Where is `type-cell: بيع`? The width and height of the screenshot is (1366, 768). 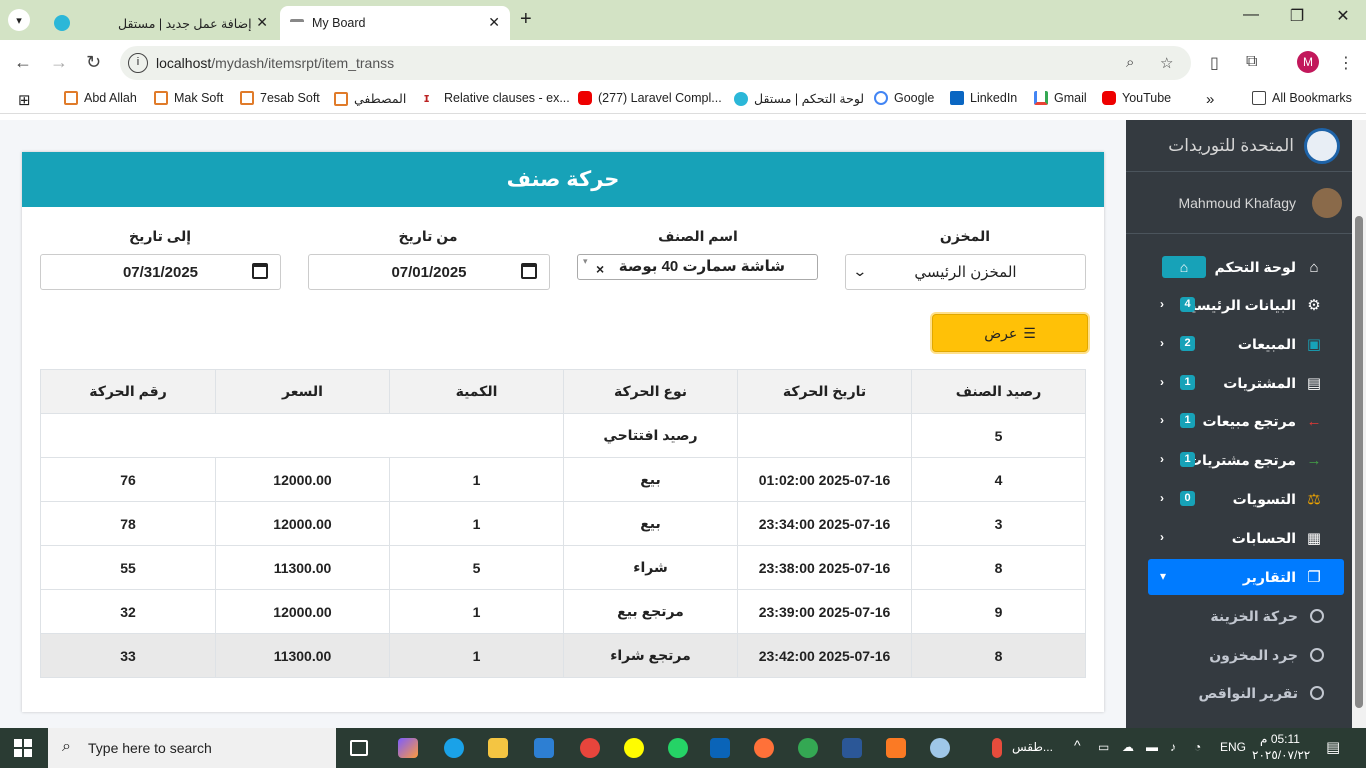
type-cell: بيع is located at coordinates (650, 479).